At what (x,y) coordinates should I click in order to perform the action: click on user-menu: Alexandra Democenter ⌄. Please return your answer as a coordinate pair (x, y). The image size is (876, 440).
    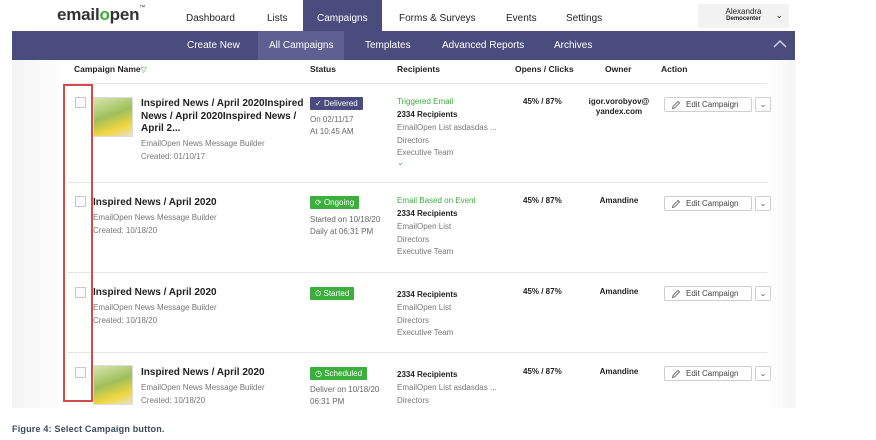
    Looking at the image, I should click on (743, 16).